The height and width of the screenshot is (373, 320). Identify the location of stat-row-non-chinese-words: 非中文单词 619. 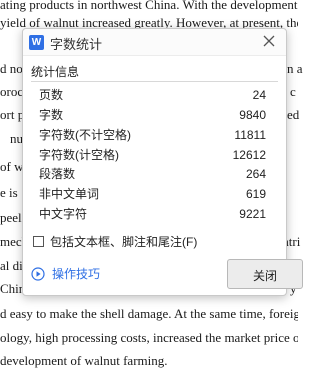
(152, 194).